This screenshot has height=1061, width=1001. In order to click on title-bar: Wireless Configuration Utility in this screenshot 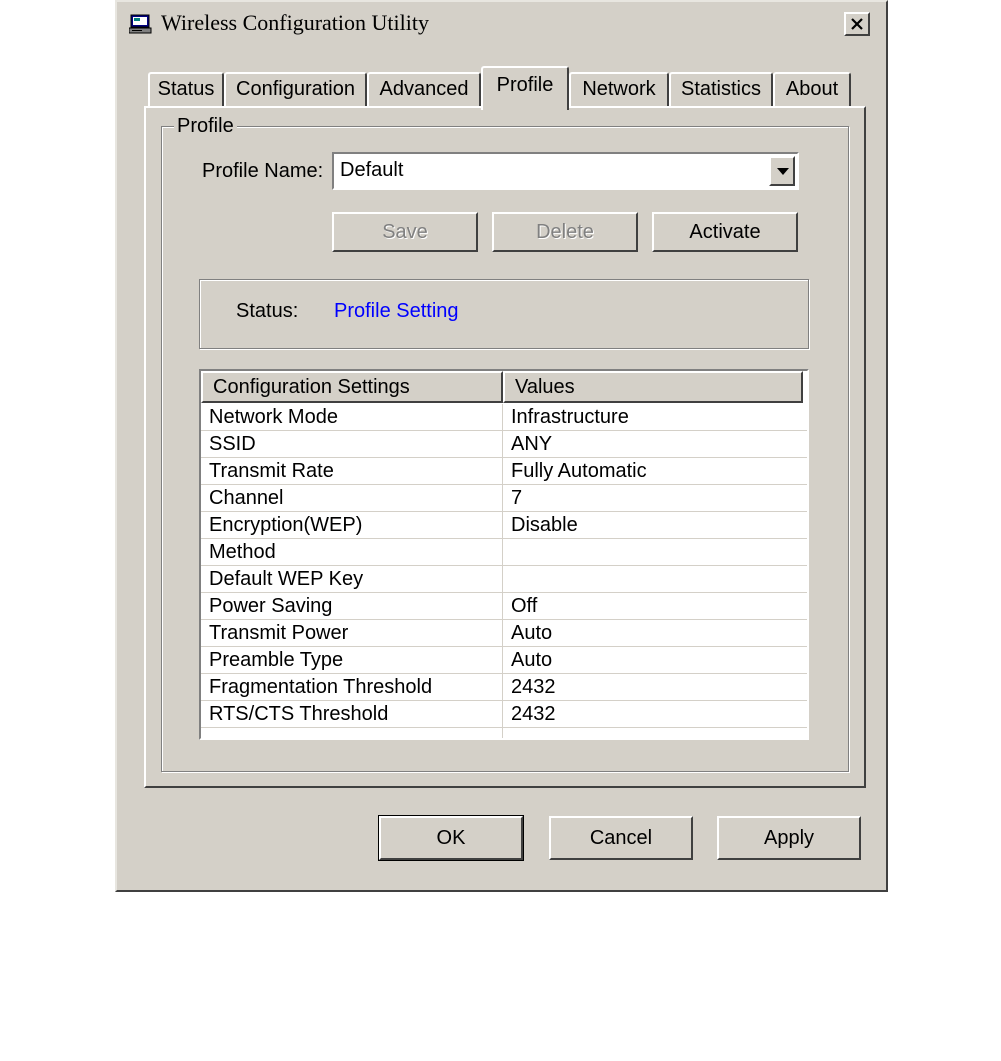, I will do `click(501, 23)`.